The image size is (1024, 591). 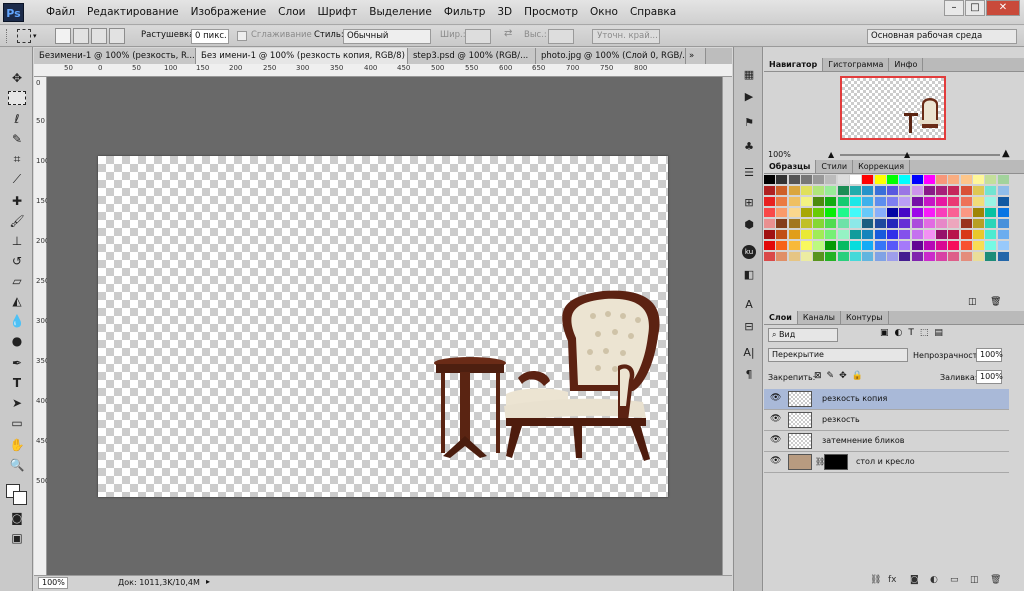 I want to click on delete-layer-icon: 🗑, so click(x=995, y=580).